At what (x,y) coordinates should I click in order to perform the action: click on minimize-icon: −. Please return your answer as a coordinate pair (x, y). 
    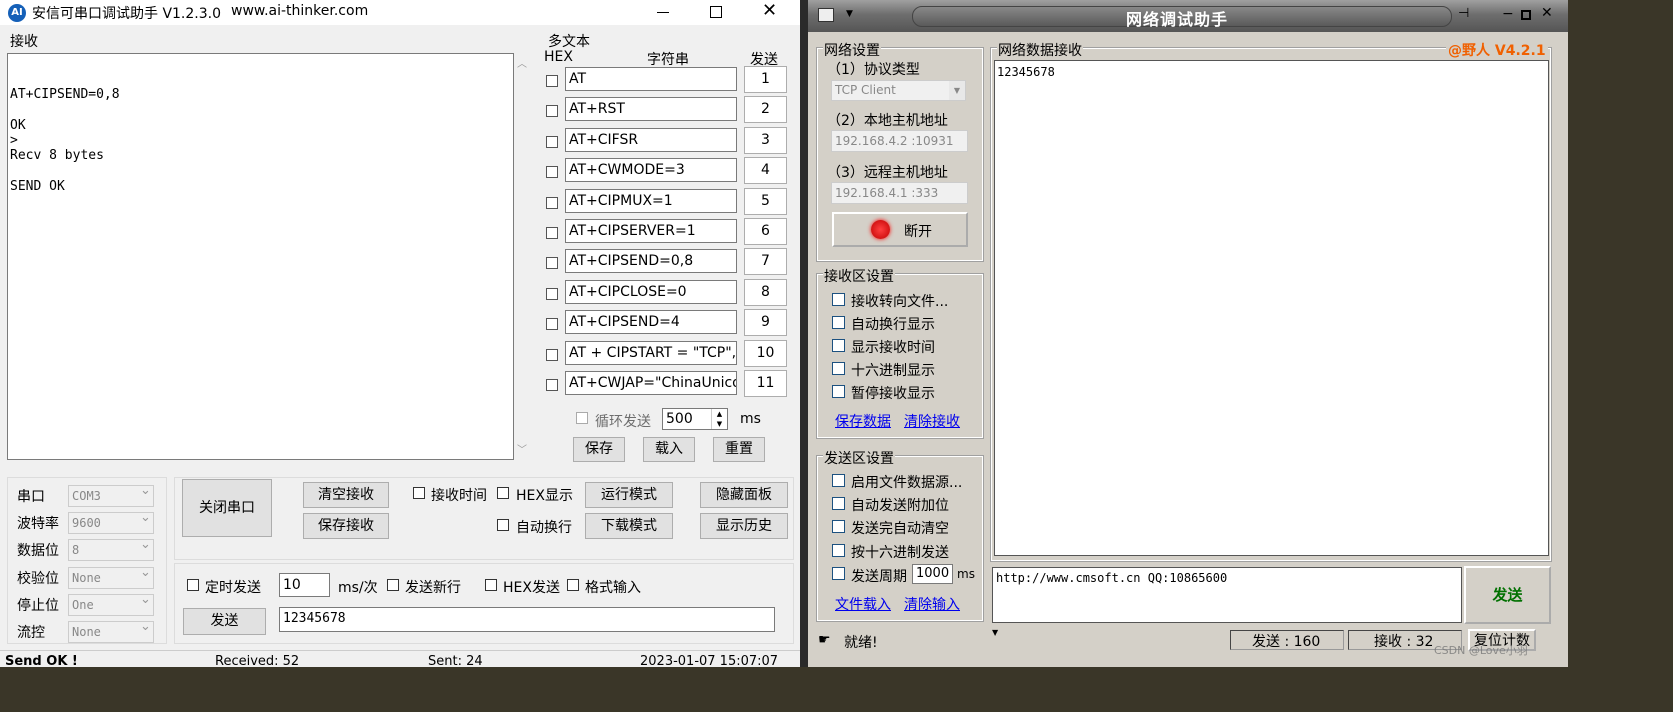
    Looking at the image, I should click on (1508, 14).